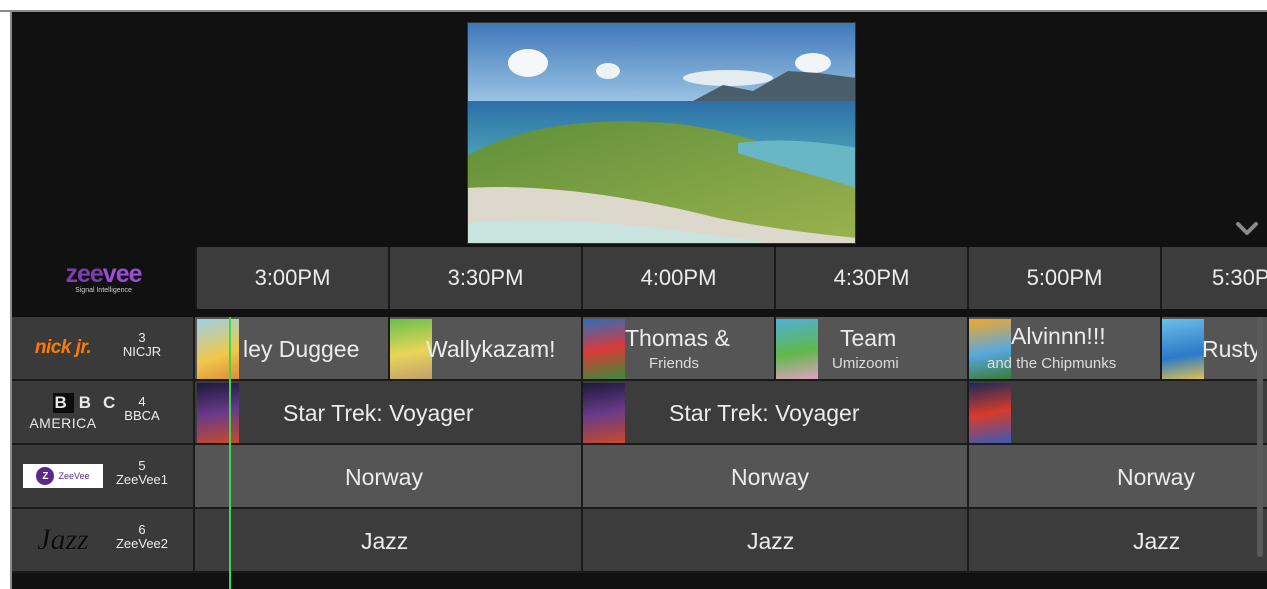 This screenshot has width=1267, height=589. Describe the element at coordinates (142, 465) in the screenshot. I see `channel-number: 5` at that location.